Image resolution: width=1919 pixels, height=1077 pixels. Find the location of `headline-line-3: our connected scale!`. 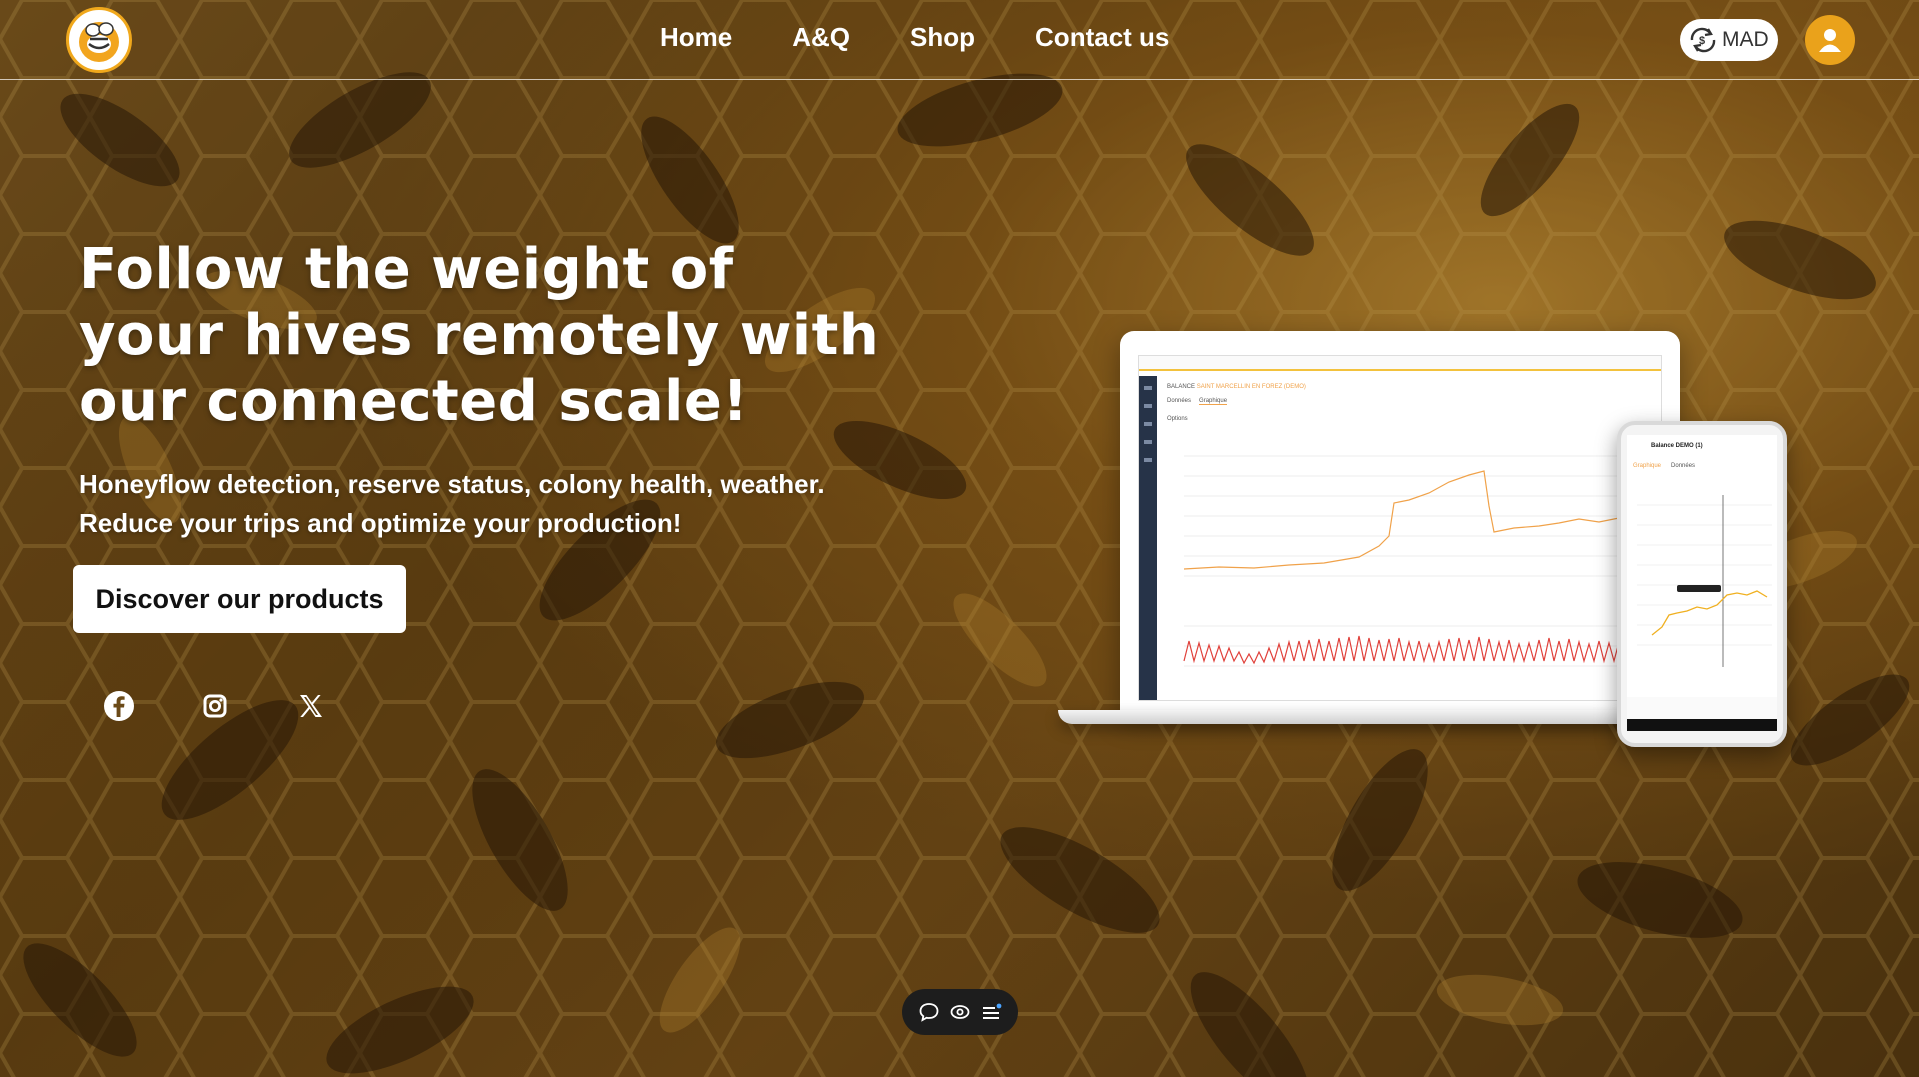

headline-line-3: our connected scale! is located at coordinates (414, 401).